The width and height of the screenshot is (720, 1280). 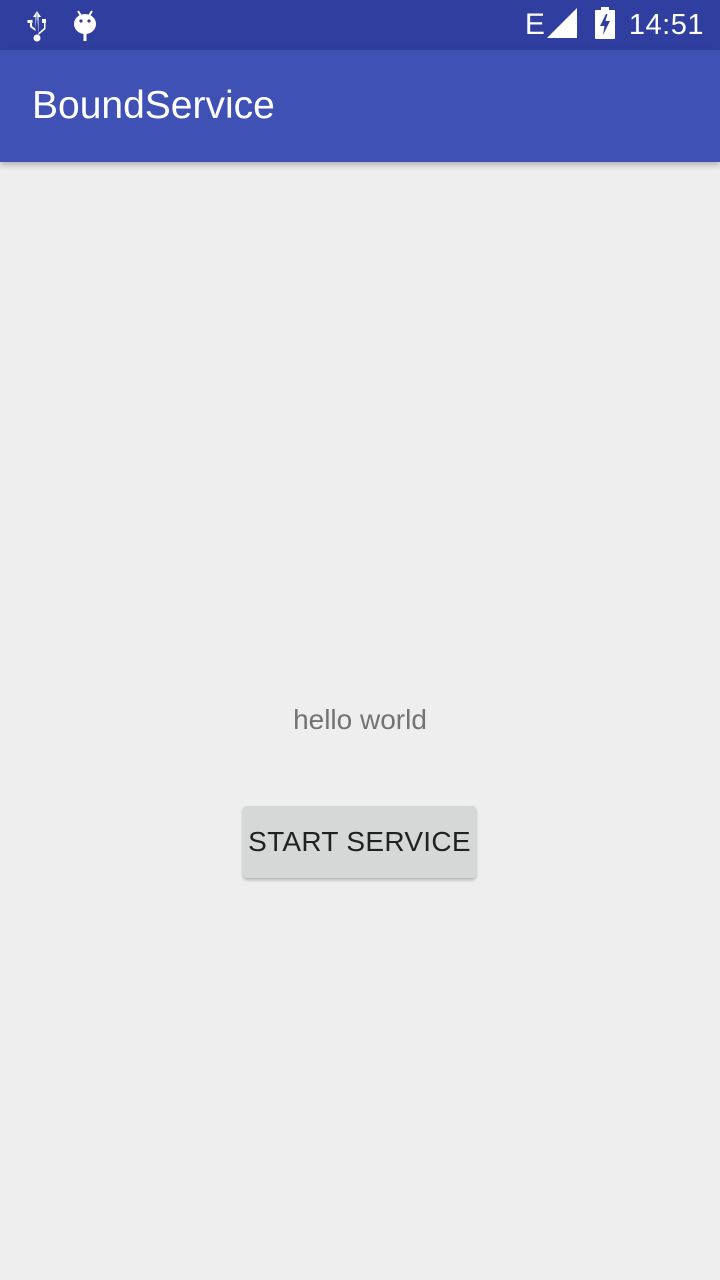 What do you see at coordinates (37, 28) in the screenshot?
I see `usb-icon` at bounding box center [37, 28].